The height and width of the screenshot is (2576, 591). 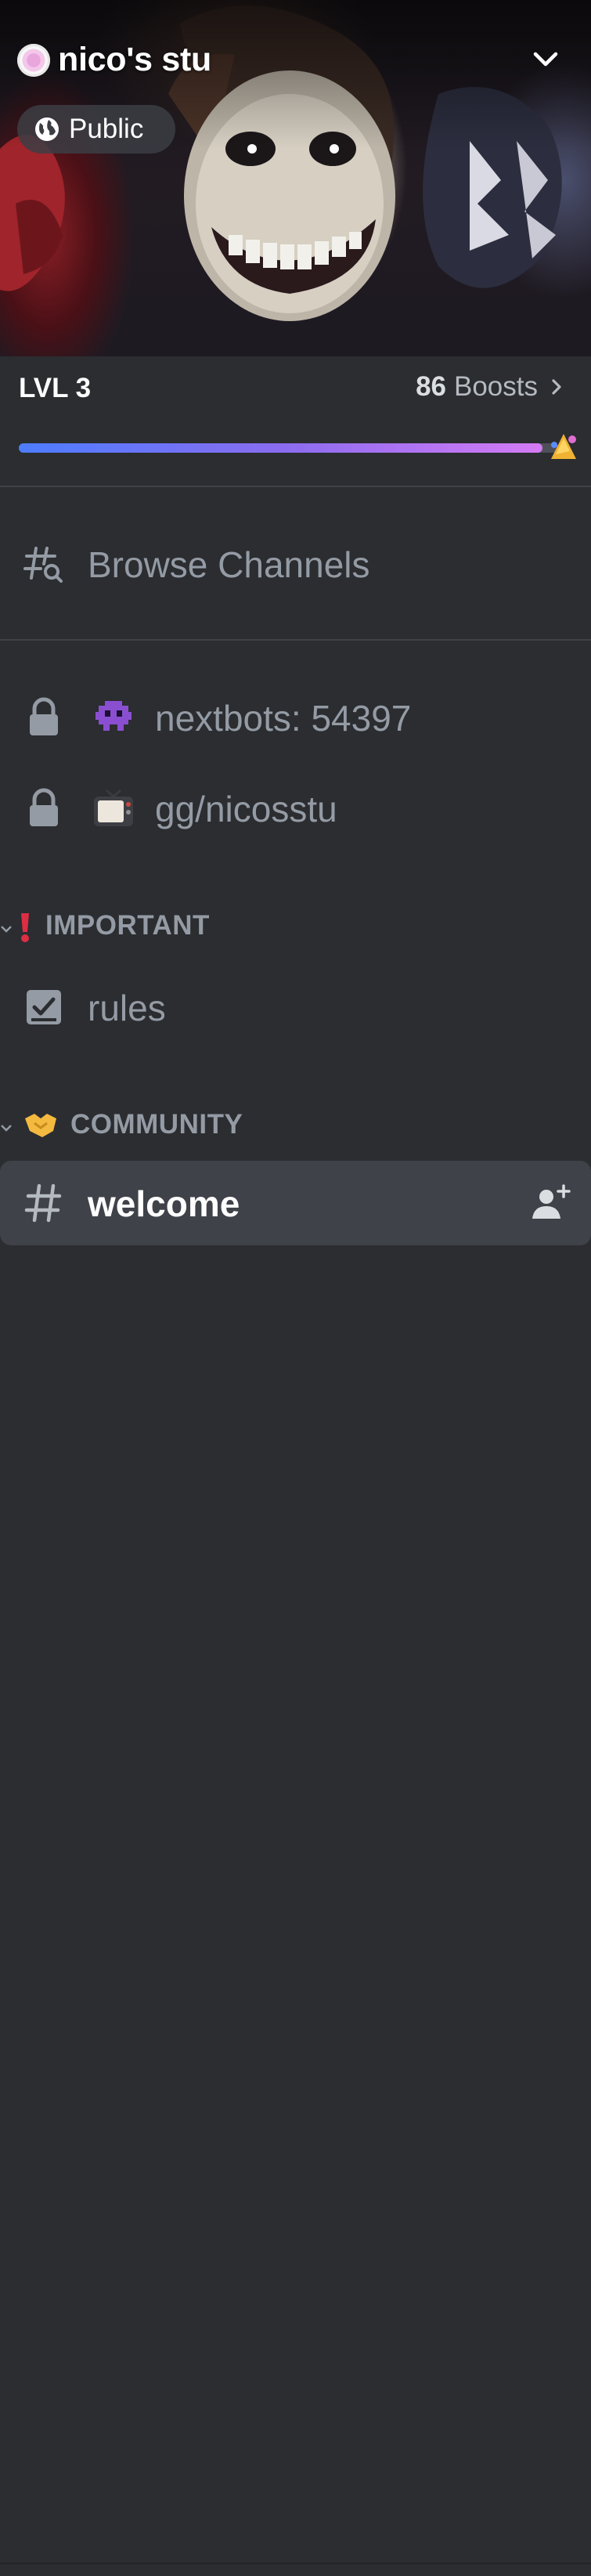 I want to click on category-name: IMPORTANT, so click(x=128, y=925).